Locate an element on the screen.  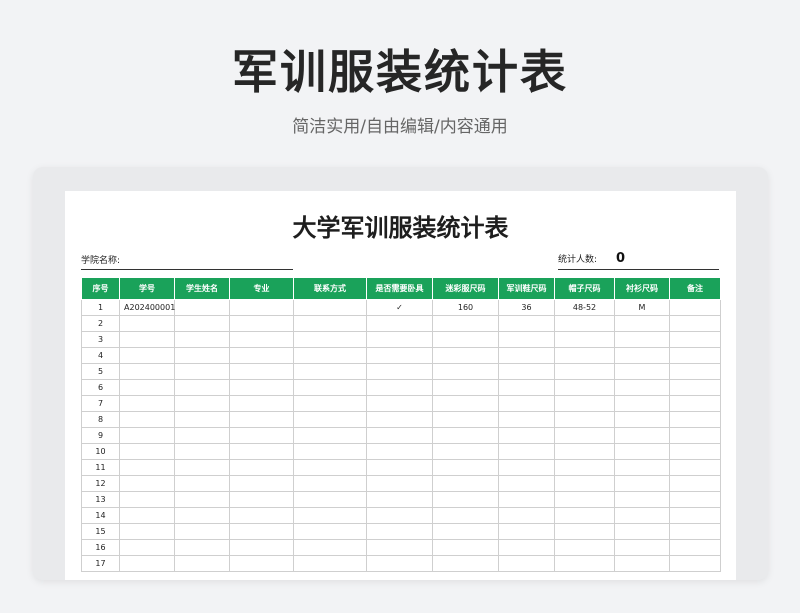
col-index-cell: 5 is located at coordinates (100, 371).